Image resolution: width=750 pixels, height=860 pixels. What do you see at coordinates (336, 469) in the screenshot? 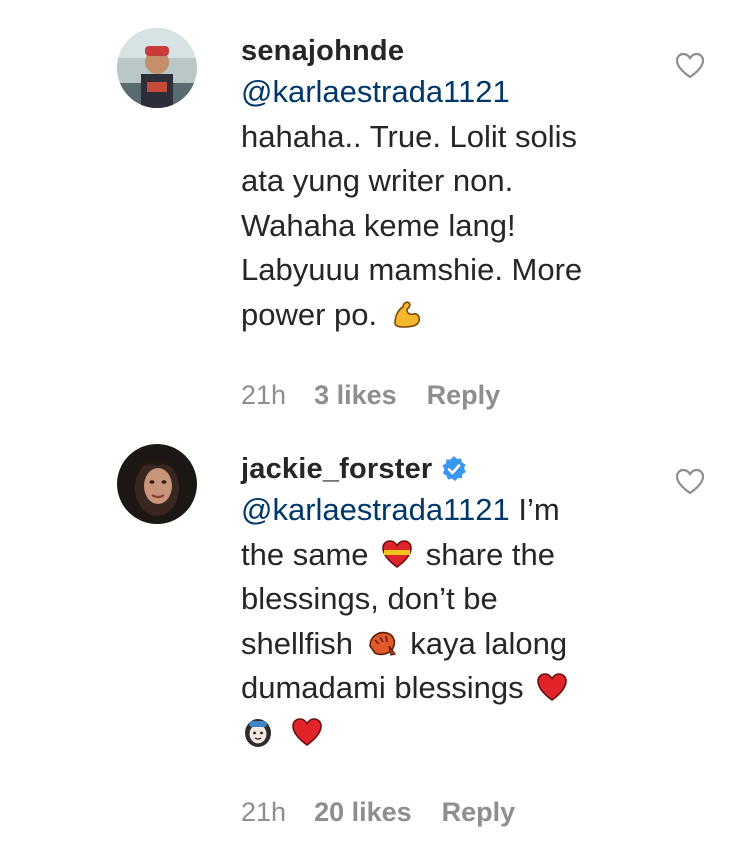
I see `username: jackie_forster` at bounding box center [336, 469].